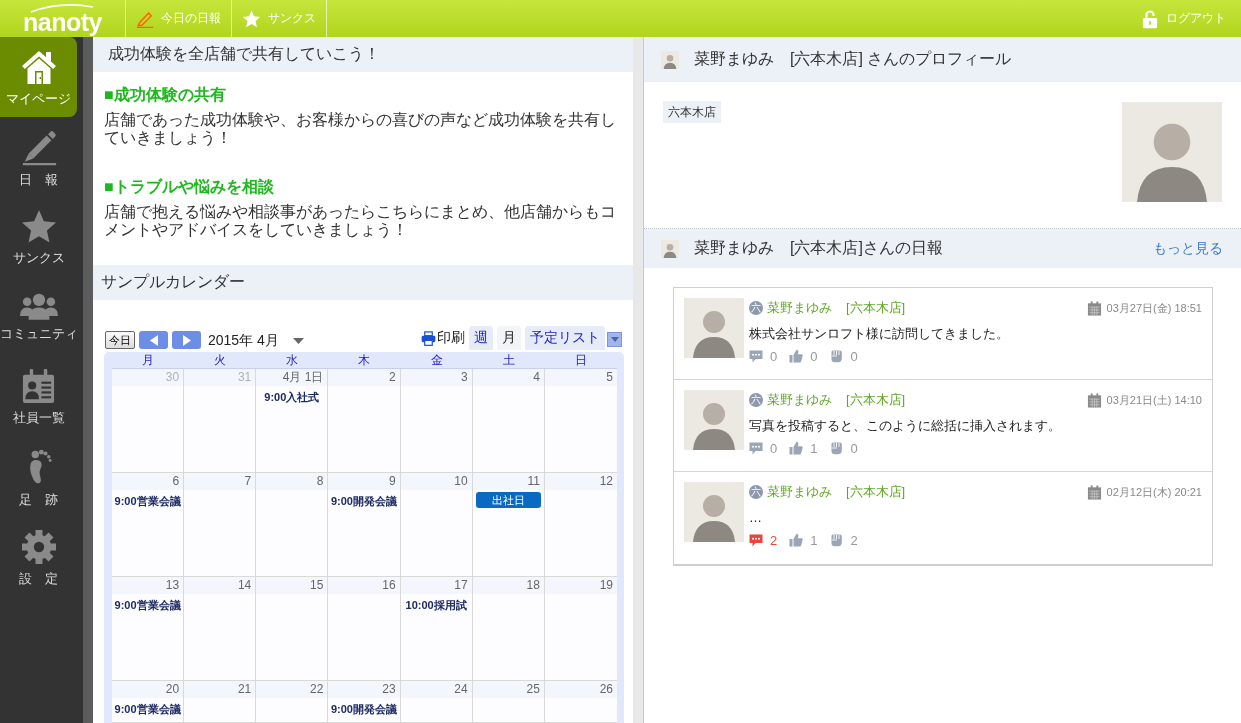  What do you see at coordinates (220, 629) in the screenshot?
I see `calendar-cell: 14` at bounding box center [220, 629].